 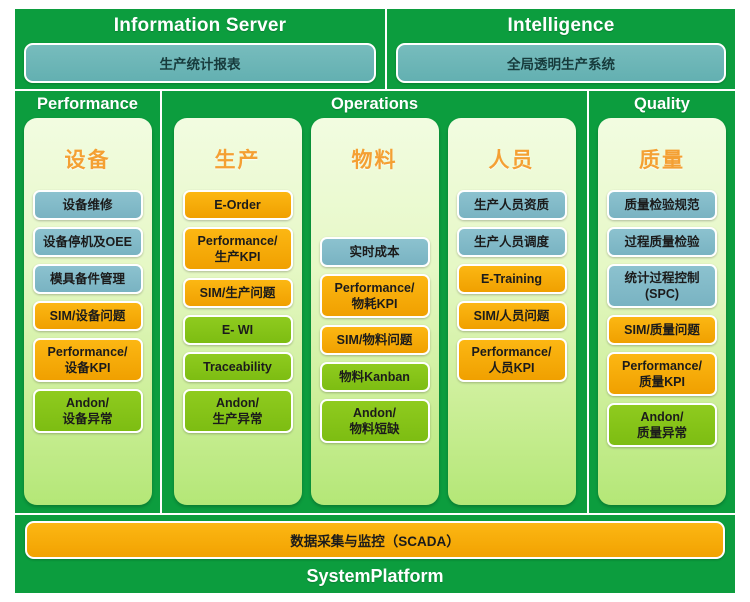 What do you see at coordinates (375, 540) in the screenshot?
I see `scada-bar: 数据采集与监控（SCADA）` at bounding box center [375, 540].